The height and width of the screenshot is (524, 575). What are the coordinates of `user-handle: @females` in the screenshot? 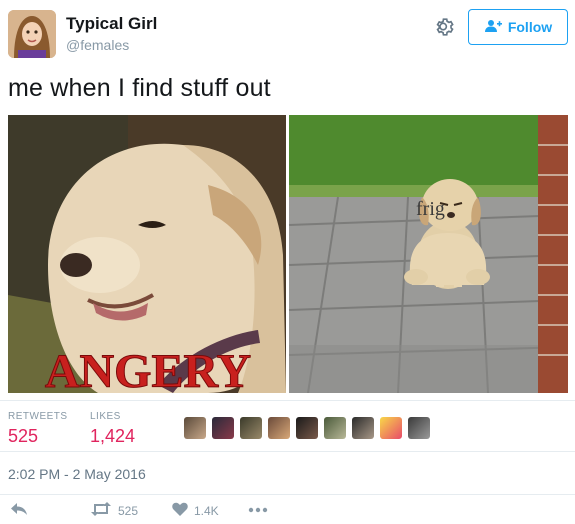 It's located at (97, 45).